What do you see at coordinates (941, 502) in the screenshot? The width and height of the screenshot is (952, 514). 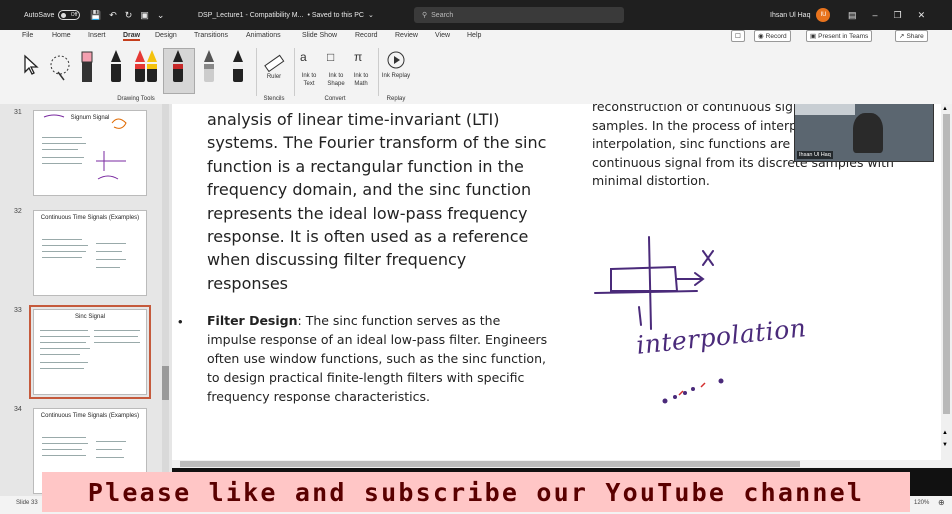 I see `fit-slide-icon: ⊕` at bounding box center [941, 502].